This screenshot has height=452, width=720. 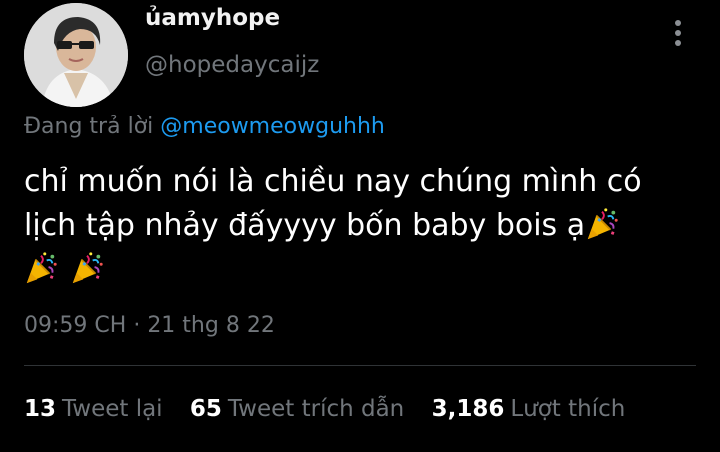 What do you see at coordinates (232, 65) in the screenshot?
I see `user-handle: @hopedaycaijz` at bounding box center [232, 65].